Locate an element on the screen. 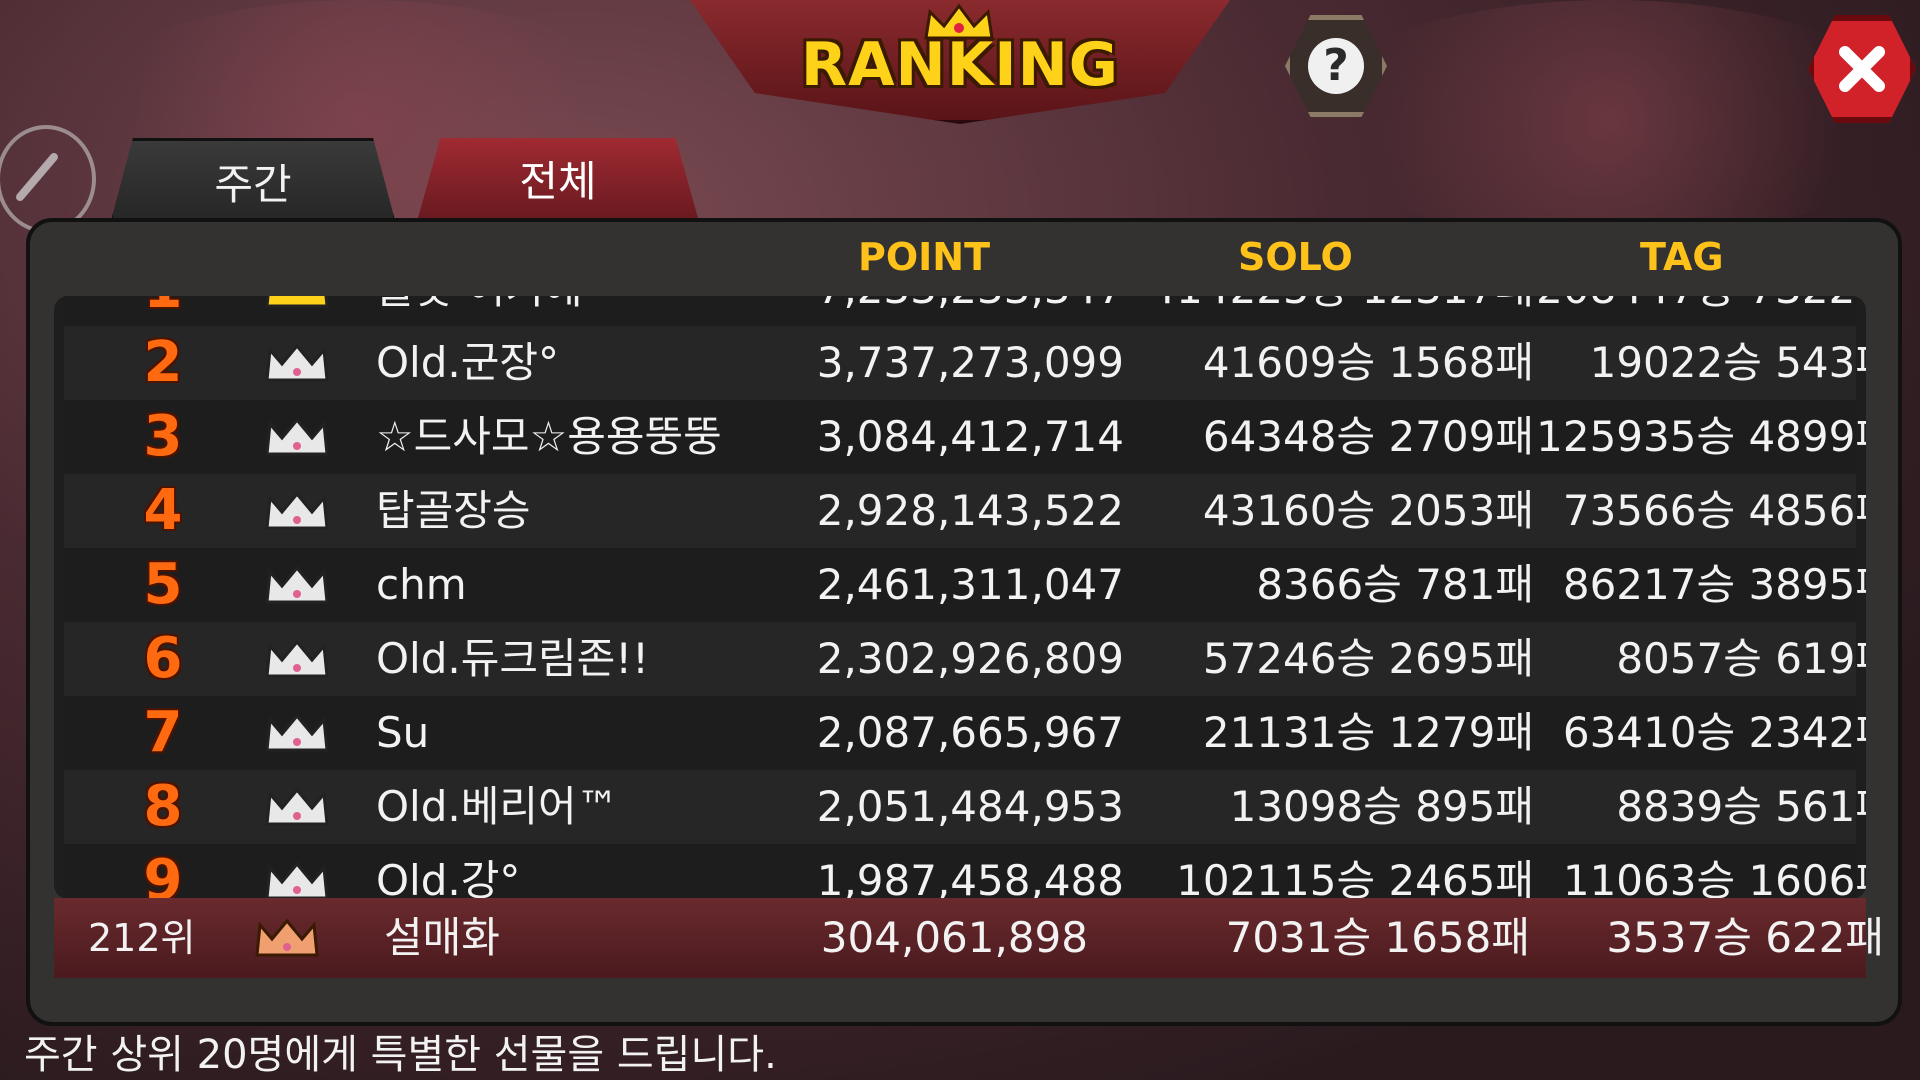 Image resolution: width=1920 pixels, height=1080 pixels. point-value: 7,233,233,347 is located at coordinates (944, 311).